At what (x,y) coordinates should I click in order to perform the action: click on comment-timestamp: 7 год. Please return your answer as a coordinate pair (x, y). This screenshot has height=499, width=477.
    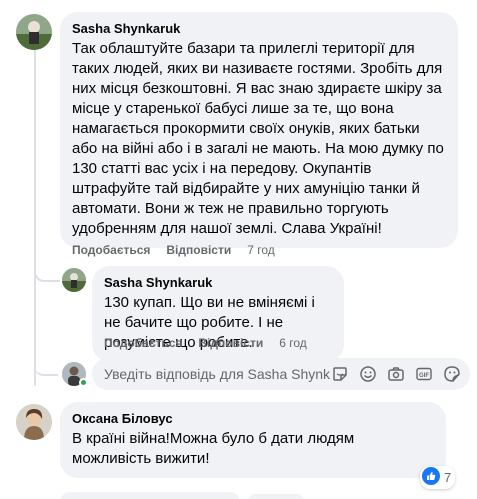
    Looking at the image, I should click on (261, 250).